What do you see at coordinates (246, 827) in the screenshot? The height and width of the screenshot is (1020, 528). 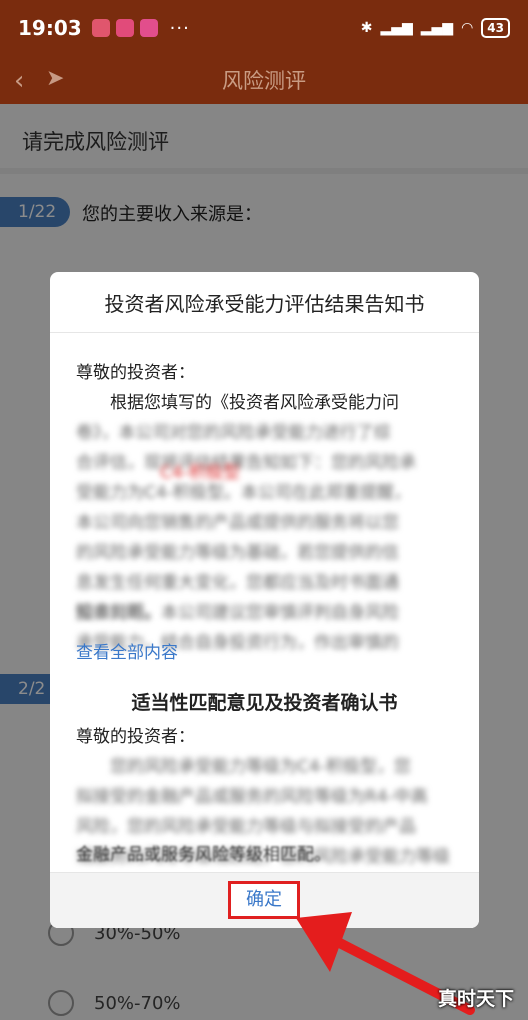 I see `confirmation-line: 风险，您的风险承受能力等级与拟接受的产品` at bounding box center [246, 827].